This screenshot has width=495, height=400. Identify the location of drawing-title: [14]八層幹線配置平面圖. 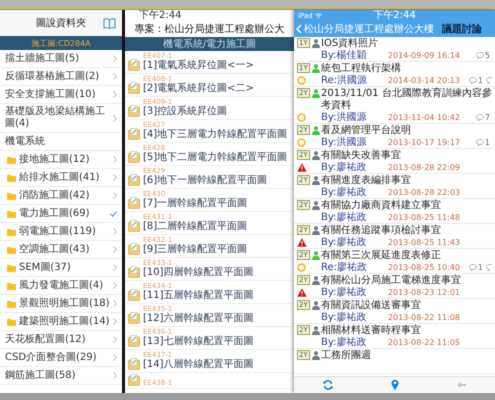
(198, 365).